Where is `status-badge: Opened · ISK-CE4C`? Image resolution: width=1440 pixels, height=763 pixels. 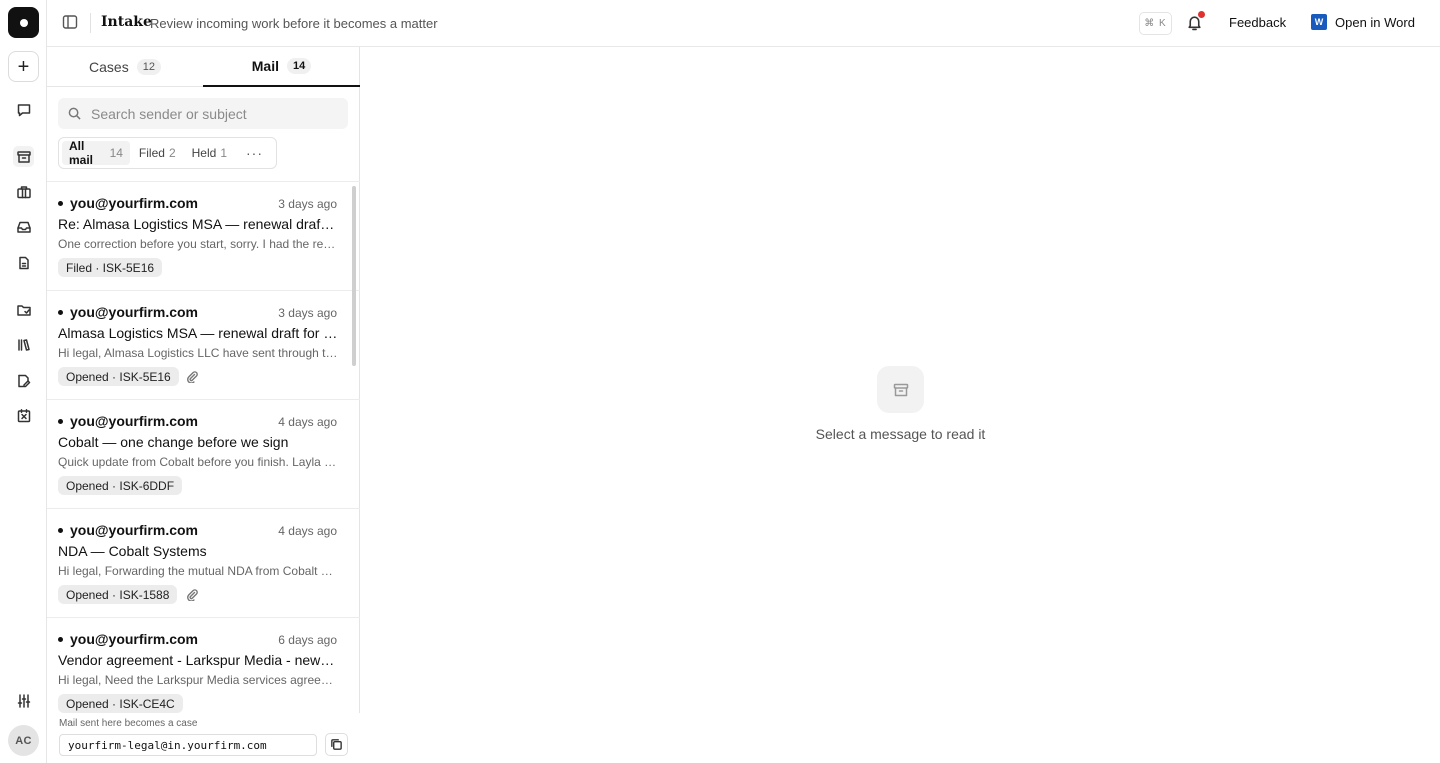
status-badge: Opened · ISK-CE4C is located at coordinates (120, 703).